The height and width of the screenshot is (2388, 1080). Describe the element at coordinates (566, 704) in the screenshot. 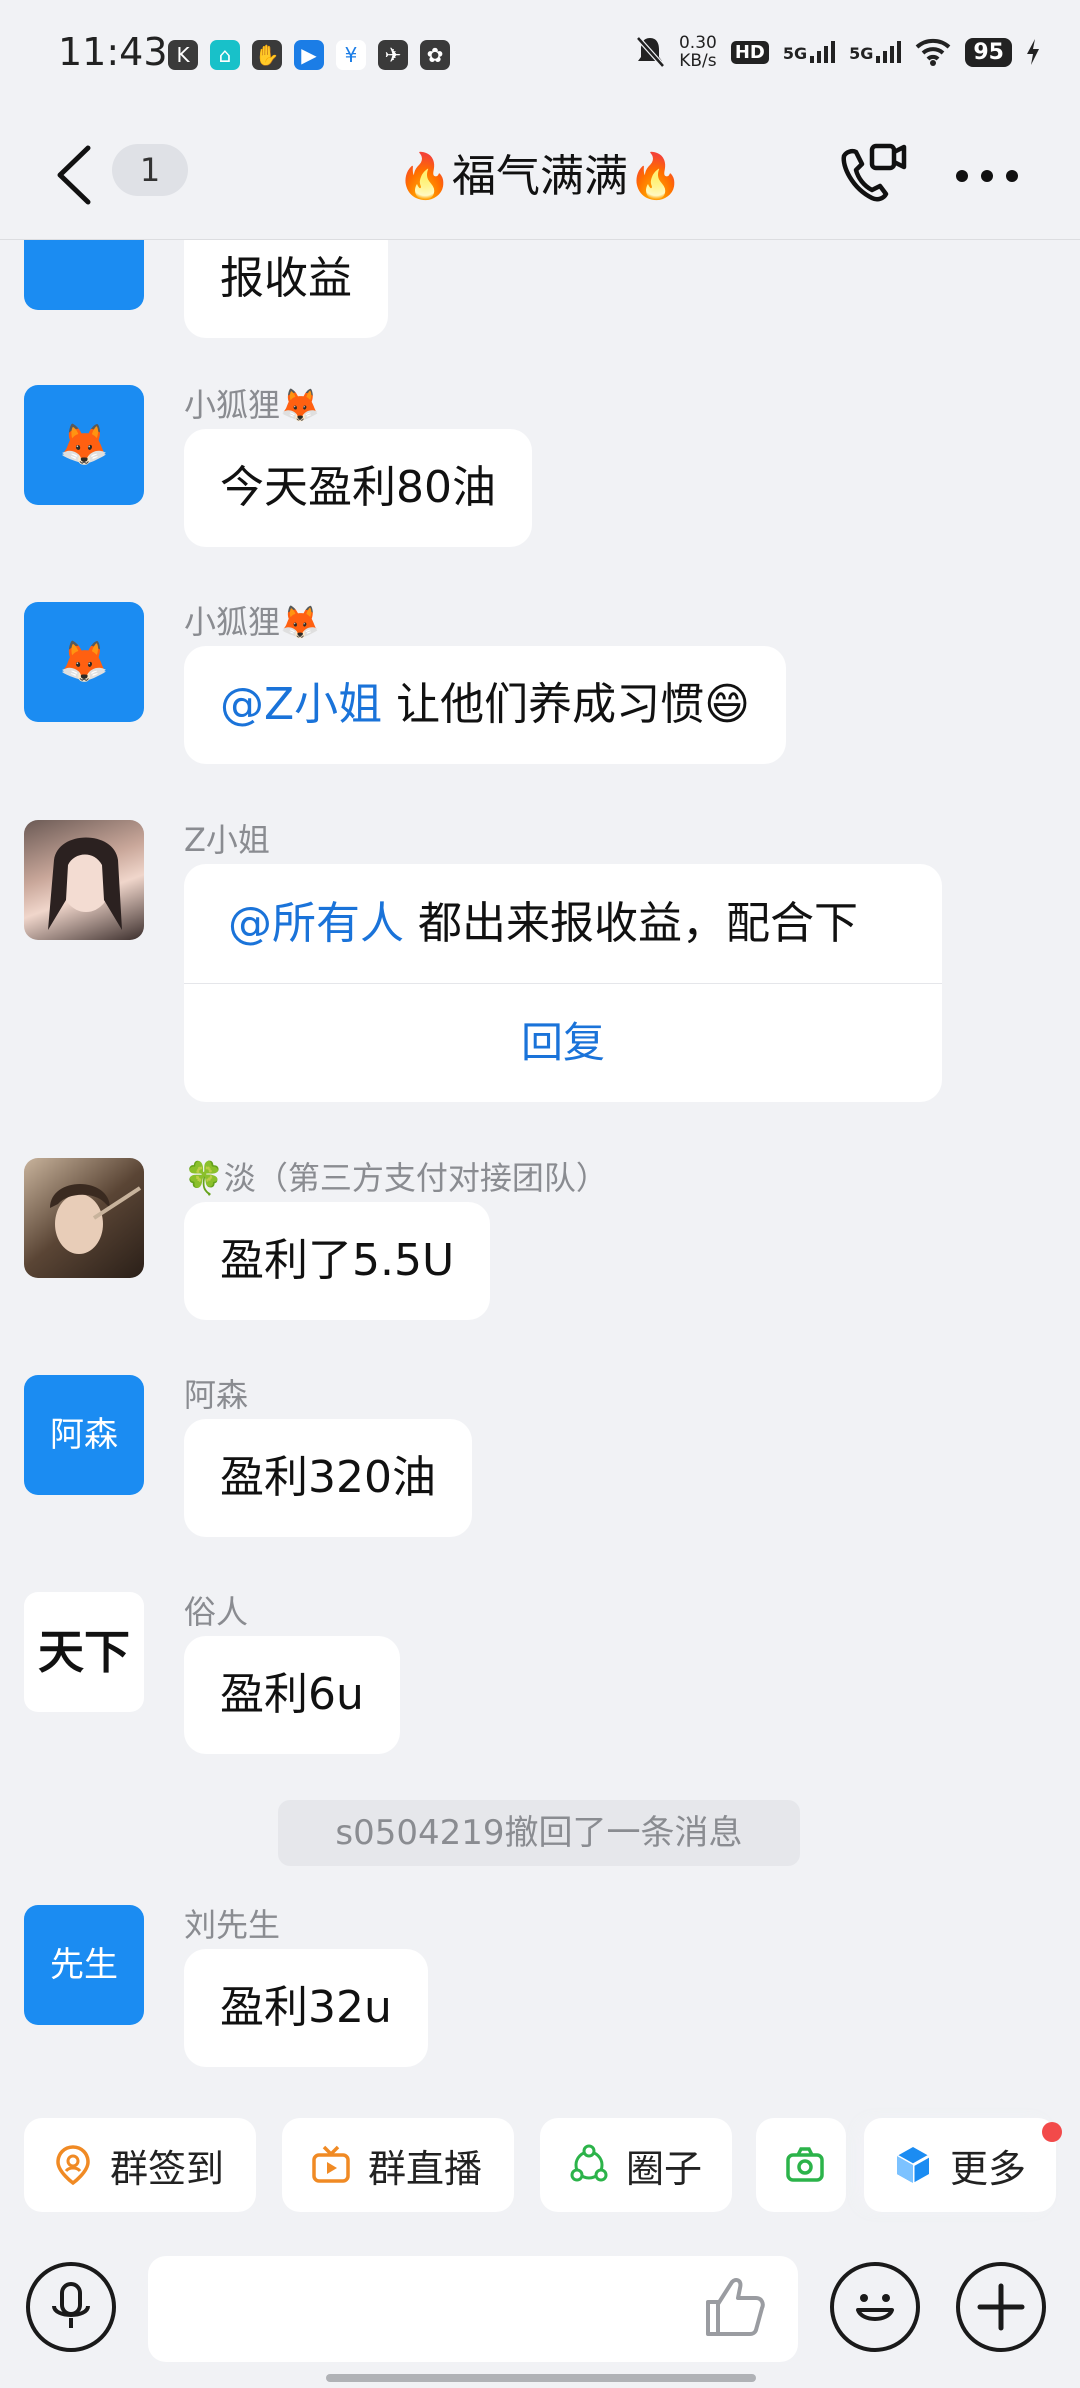

I see `message-text: 让他们养成习惯😄` at that location.